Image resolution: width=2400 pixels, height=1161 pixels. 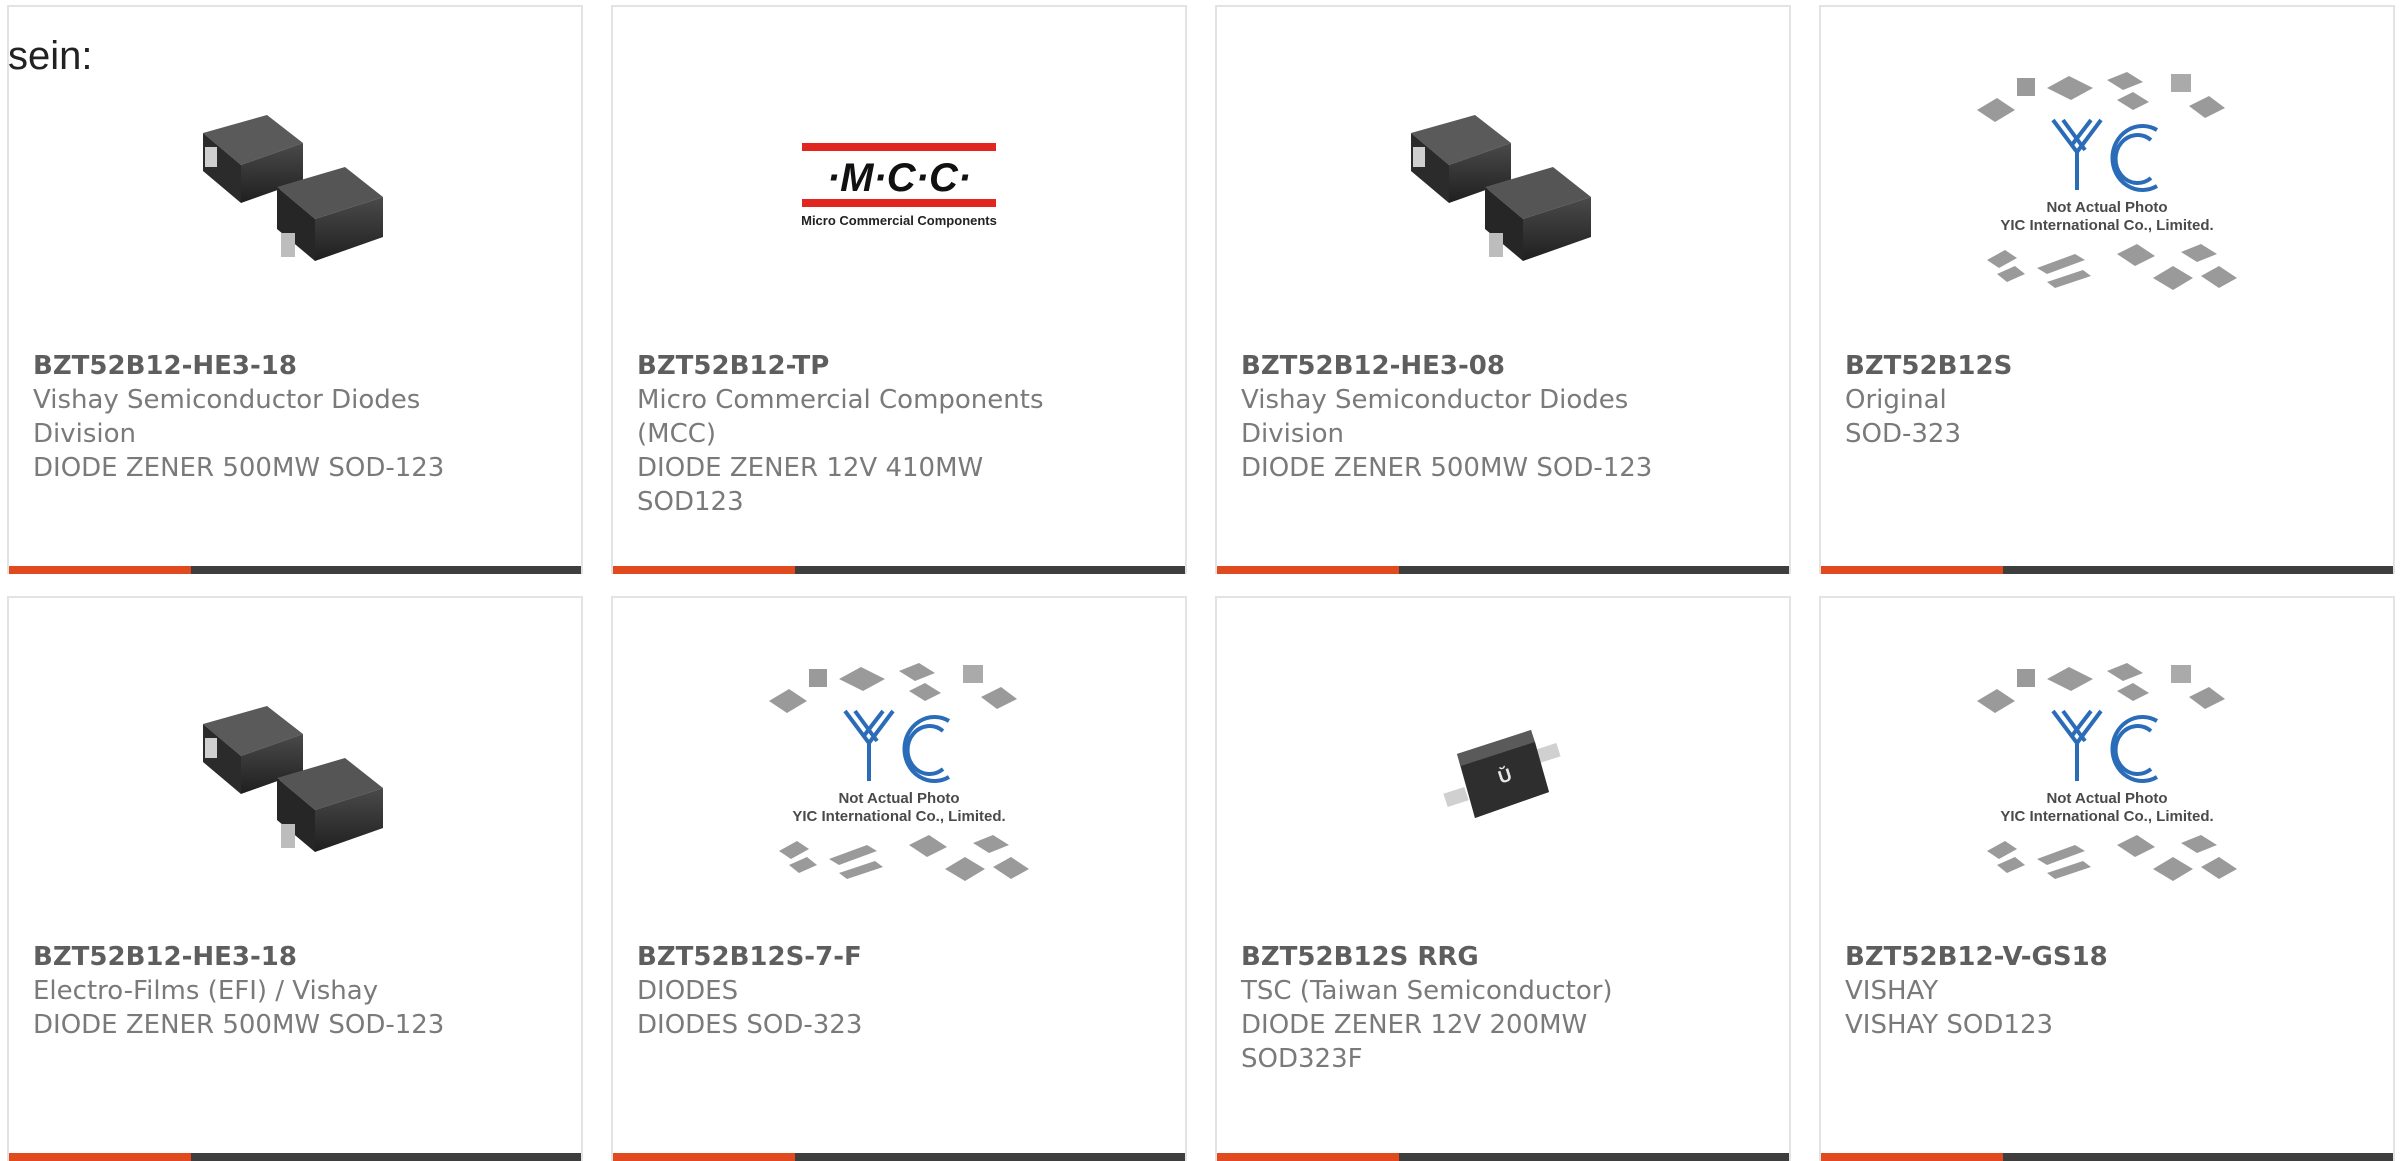 What do you see at coordinates (840, 417) in the screenshot?
I see `manufacturer: Micro Commercial Components (MCC)` at bounding box center [840, 417].